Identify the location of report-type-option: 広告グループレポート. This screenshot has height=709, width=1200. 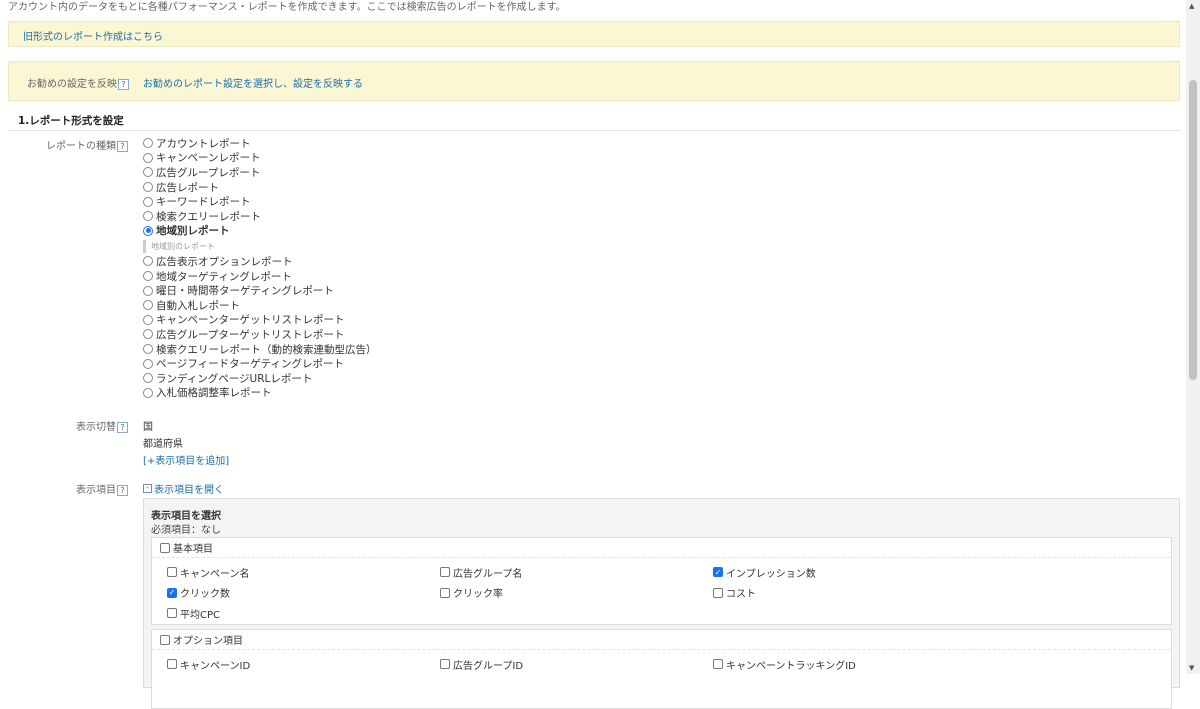
(260, 172).